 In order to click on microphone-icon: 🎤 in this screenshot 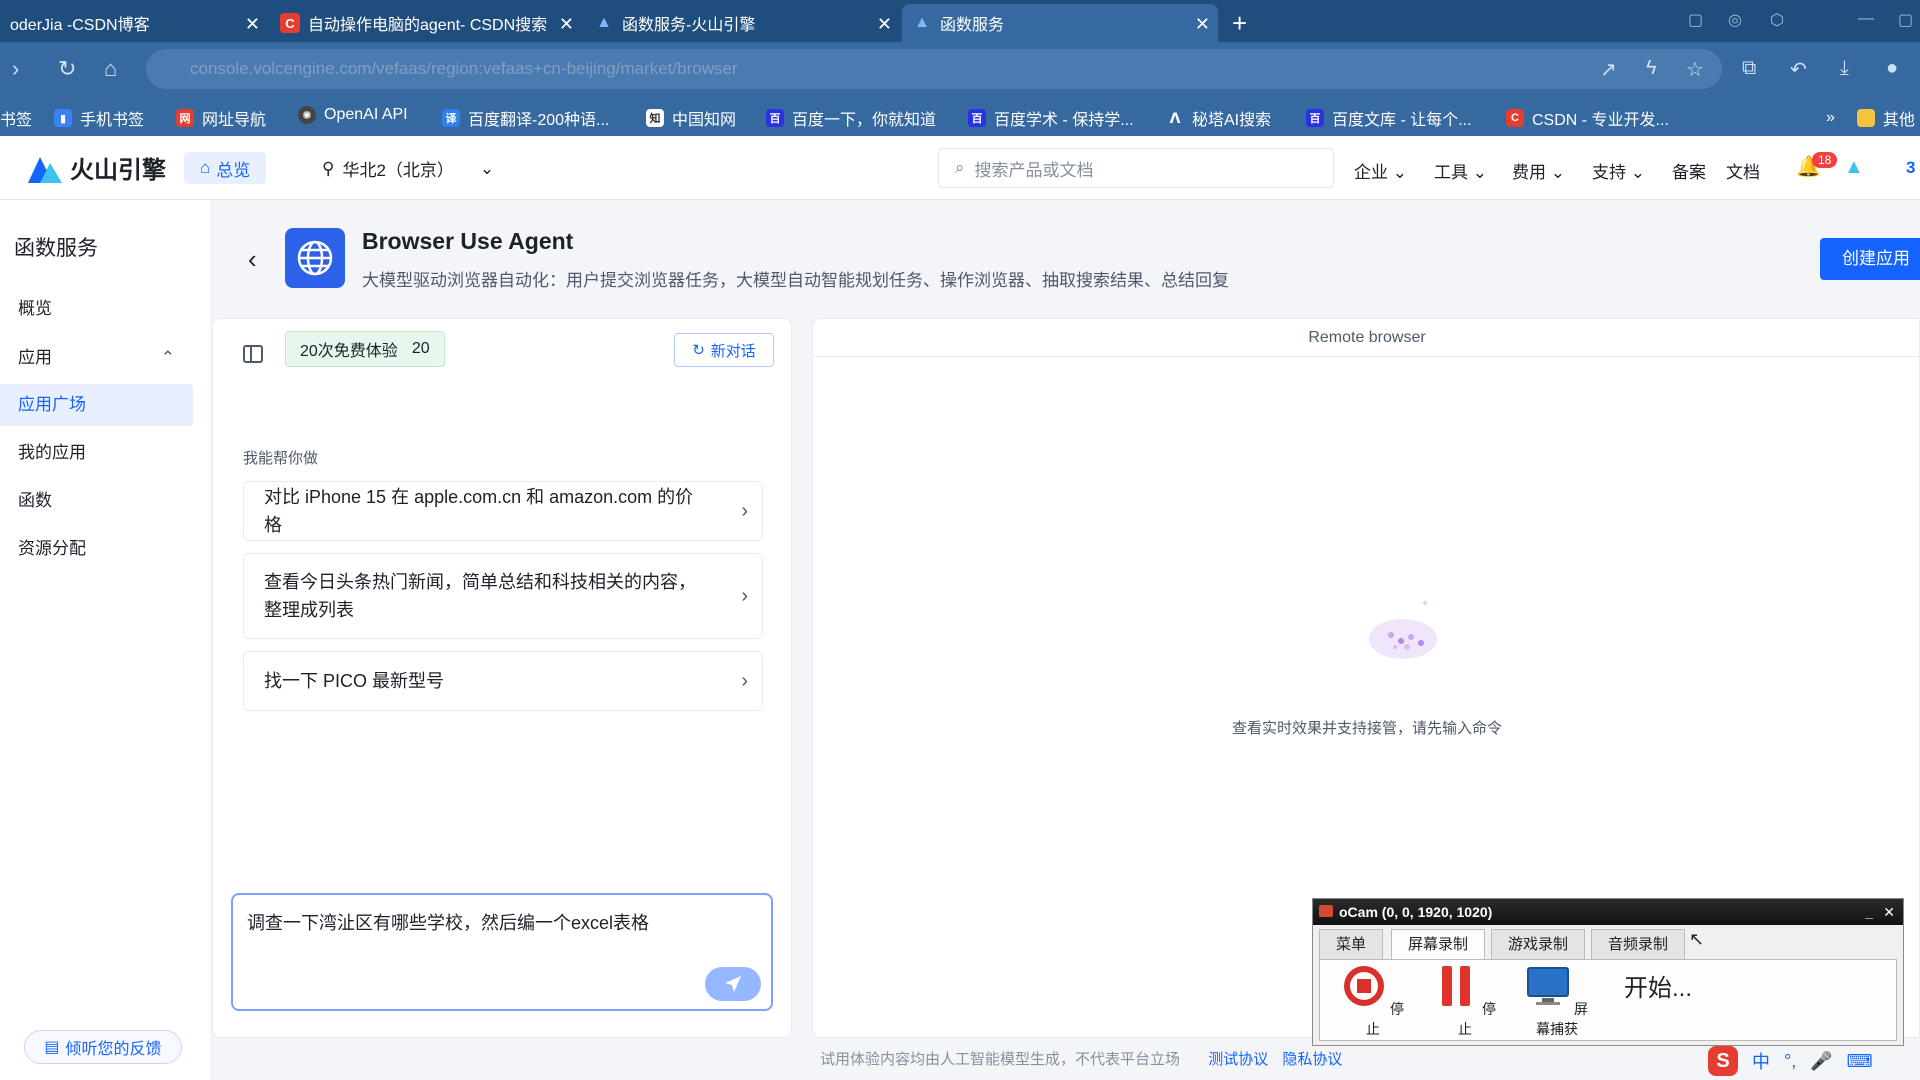, I will do `click(1821, 1061)`.